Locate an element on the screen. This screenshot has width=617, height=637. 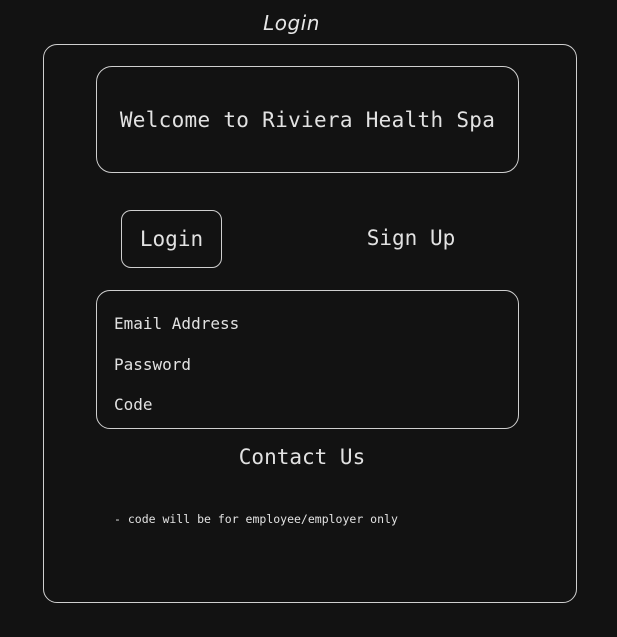
frame-title: Login is located at coordinates (291, 23).